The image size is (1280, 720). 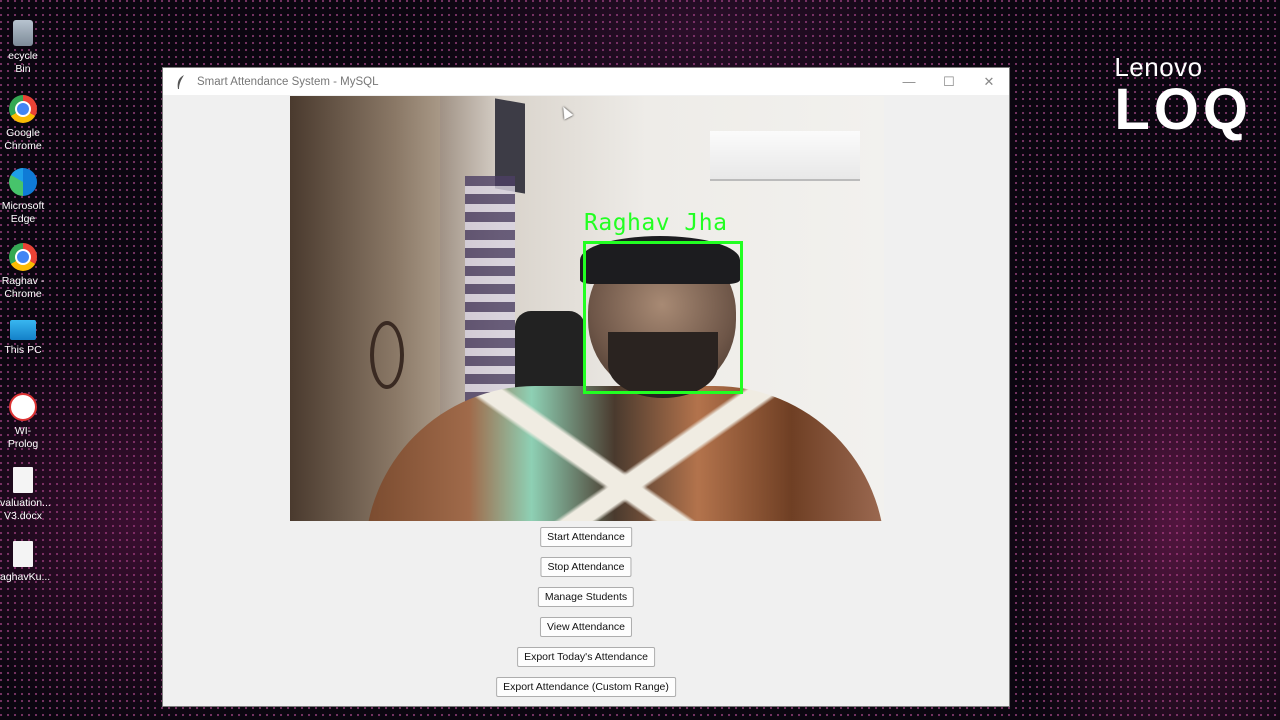 What do you see at coordinates (23, 407) in the screenshot?
I see `prolog-icon` at bounding box center [23, 407].